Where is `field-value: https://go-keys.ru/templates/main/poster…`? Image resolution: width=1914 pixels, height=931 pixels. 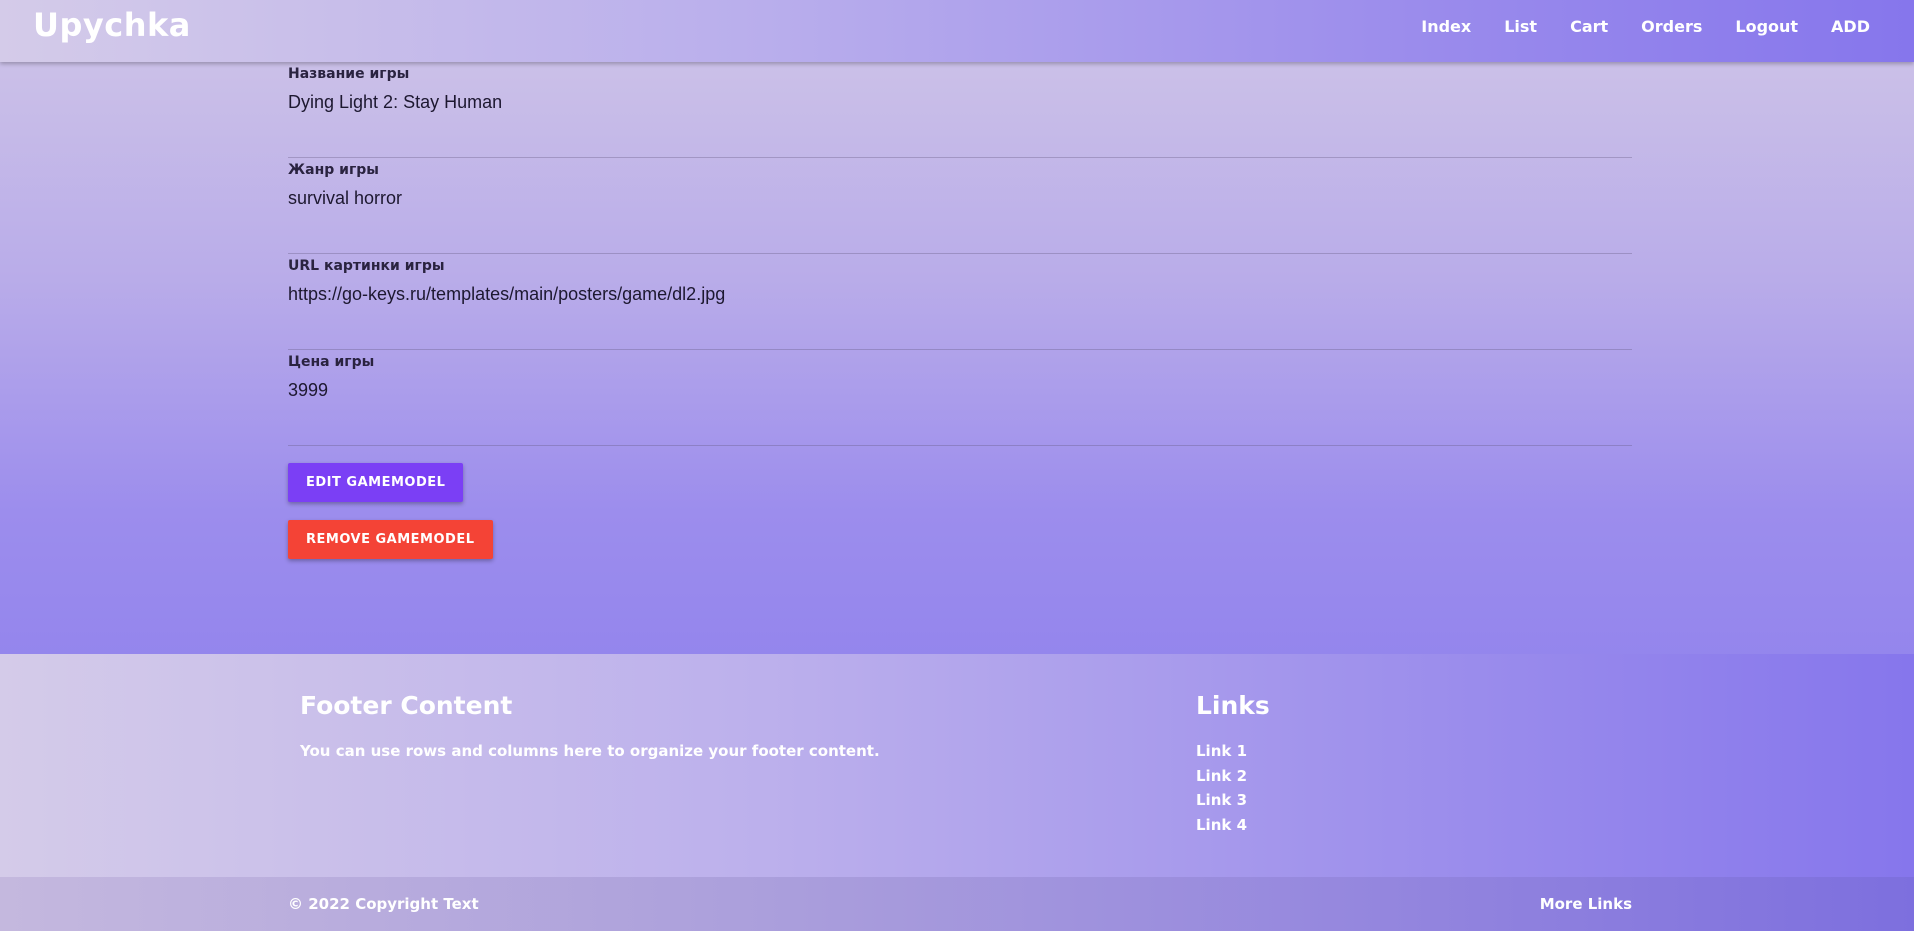 field-value: https://go-keys.ru/templates/main/poster… is located at coordinates (507, 294).